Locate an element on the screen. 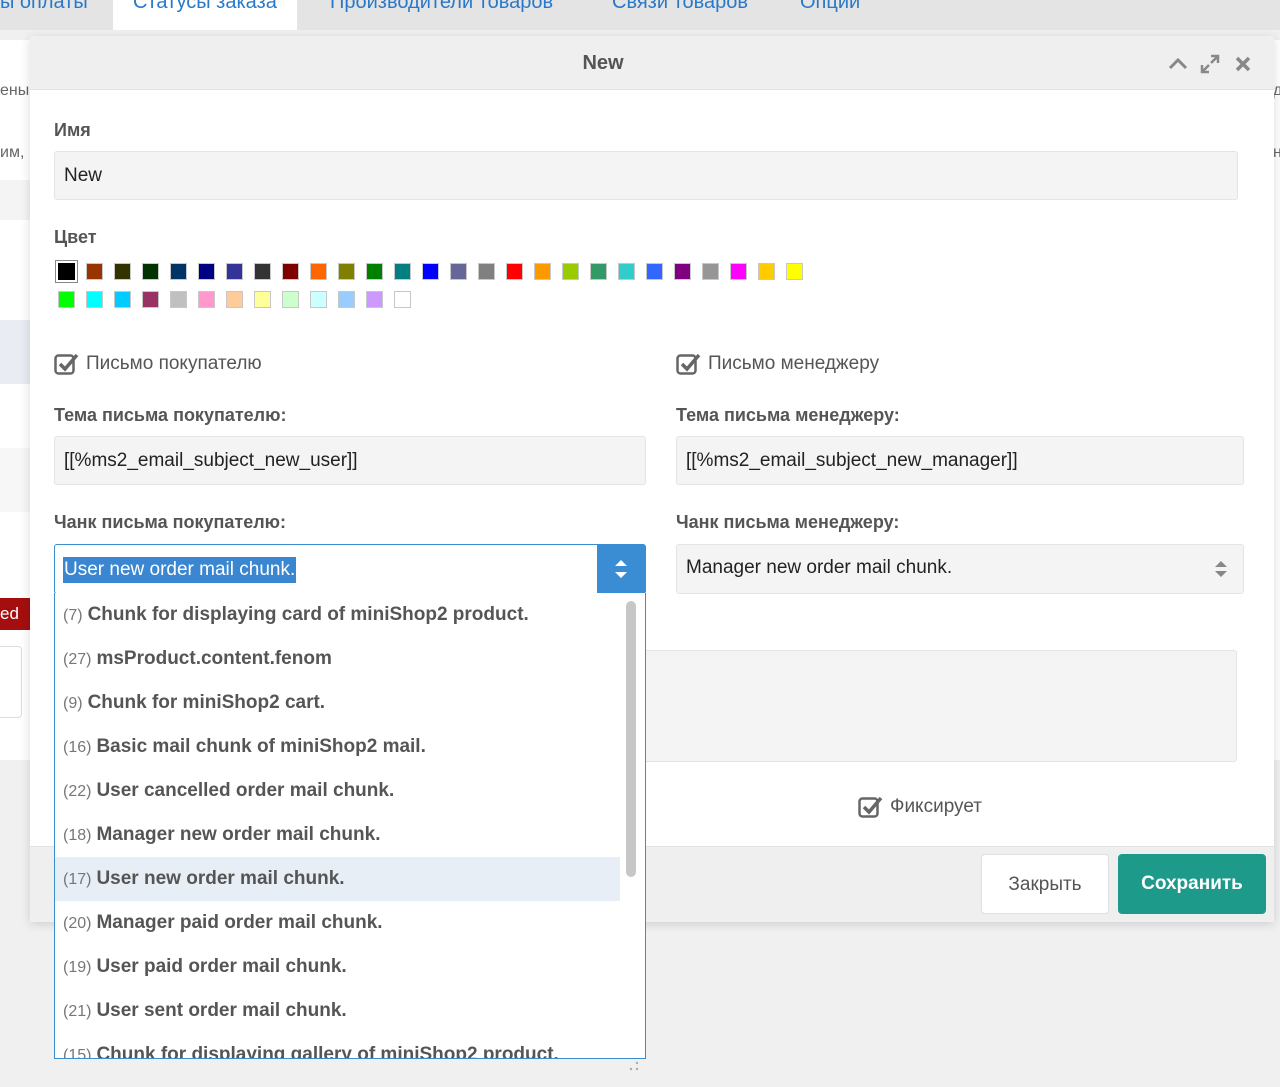 This screenshot has height=1087, width=1280. bg-text-fragment: н is located at coordinates (1276, 152).